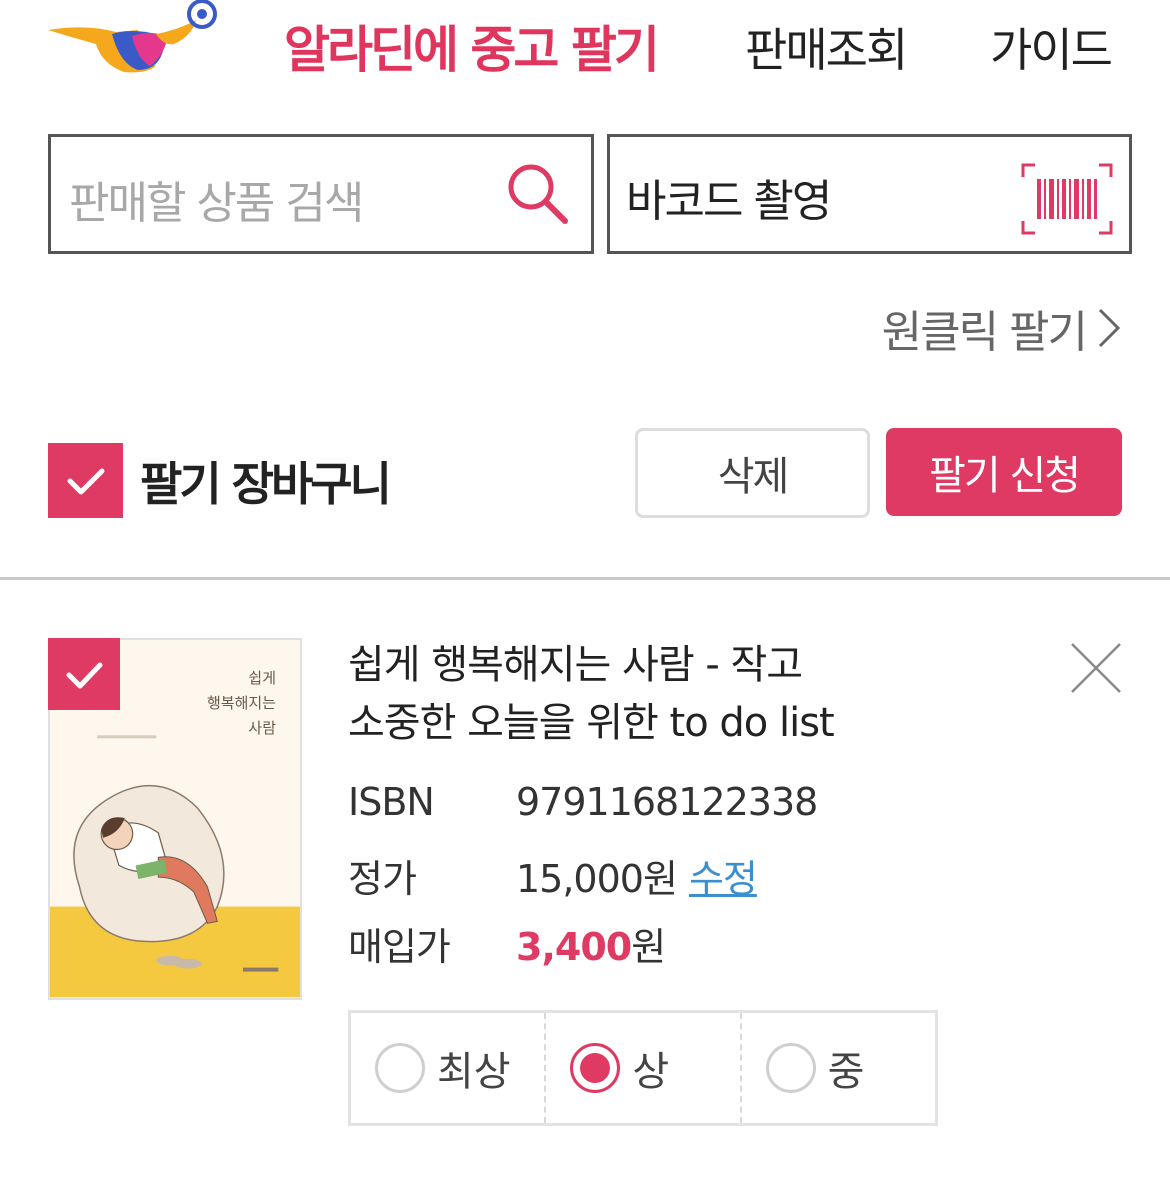 The height and width of the screenshot is (1194, 1170). What do you see at coordinates (1096, 668) in the screenshot?
I see `remove-item-close-icon` at bounding box center [1096, 668].